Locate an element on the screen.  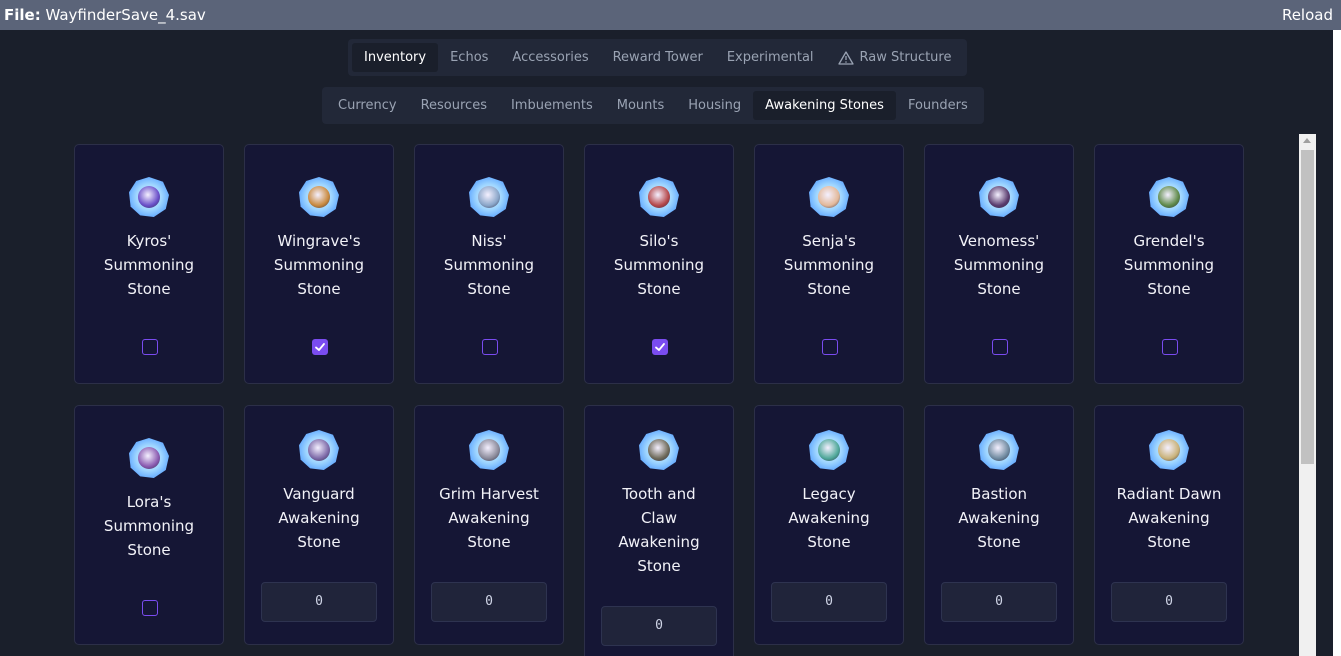
item-name: Vanguard Awakening Stone is located at coordinates (319, 518).